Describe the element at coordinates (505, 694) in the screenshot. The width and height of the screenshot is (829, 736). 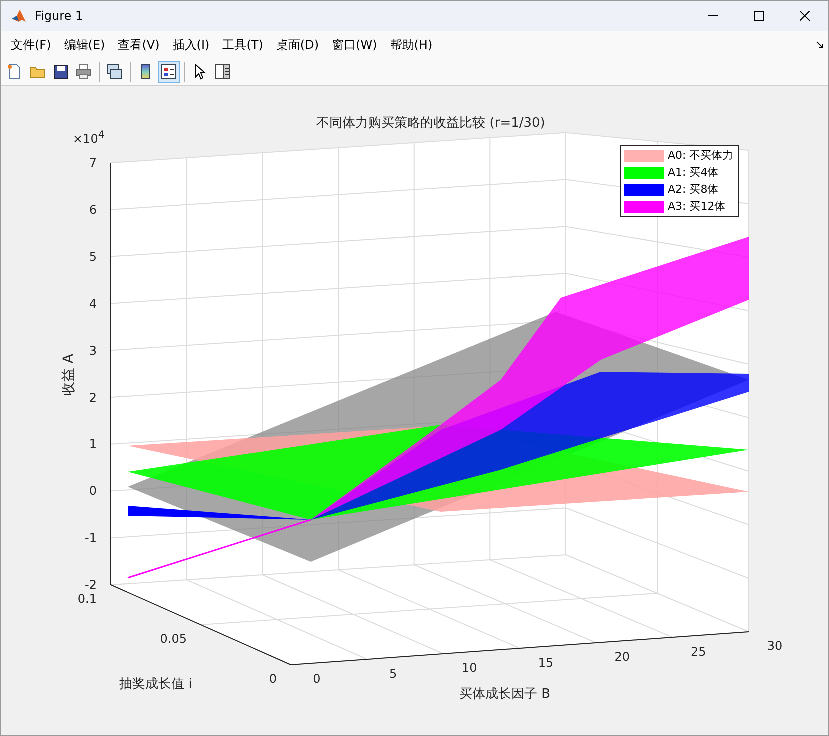
I see `x-axis-label: 买体成长因子 B` at that location.